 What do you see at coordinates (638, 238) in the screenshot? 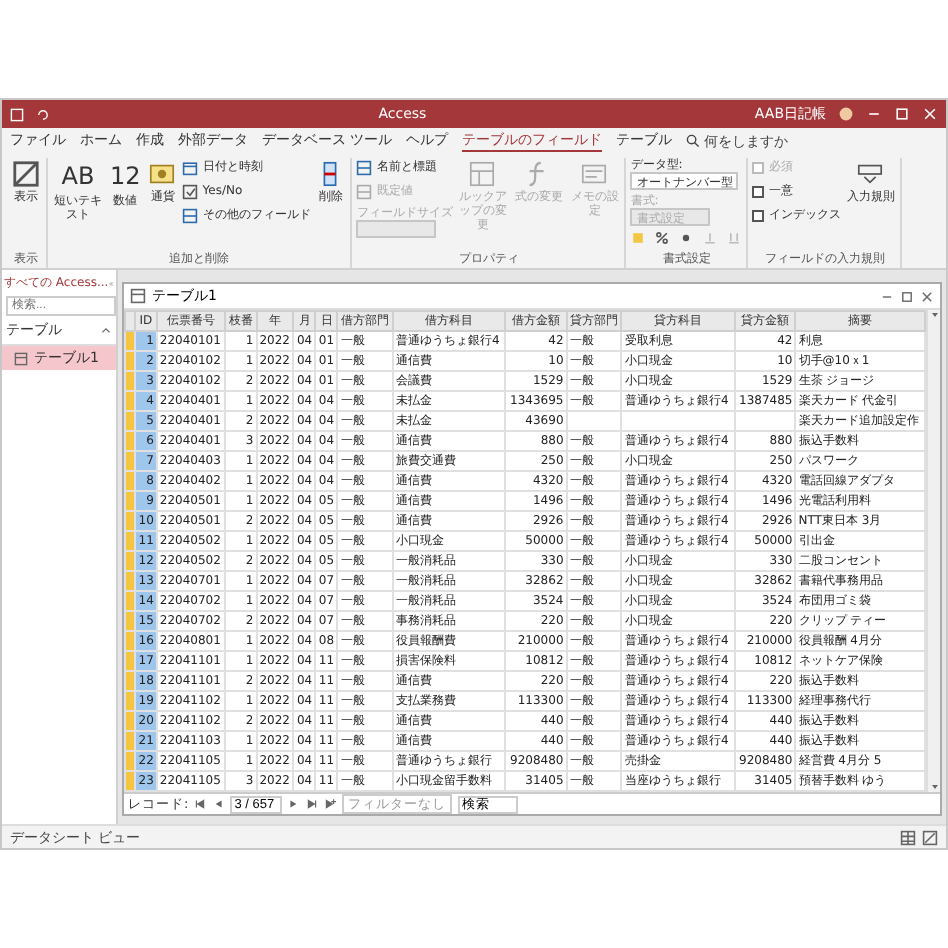
I see `currency-format-icon` at bounding box center [638, 238].